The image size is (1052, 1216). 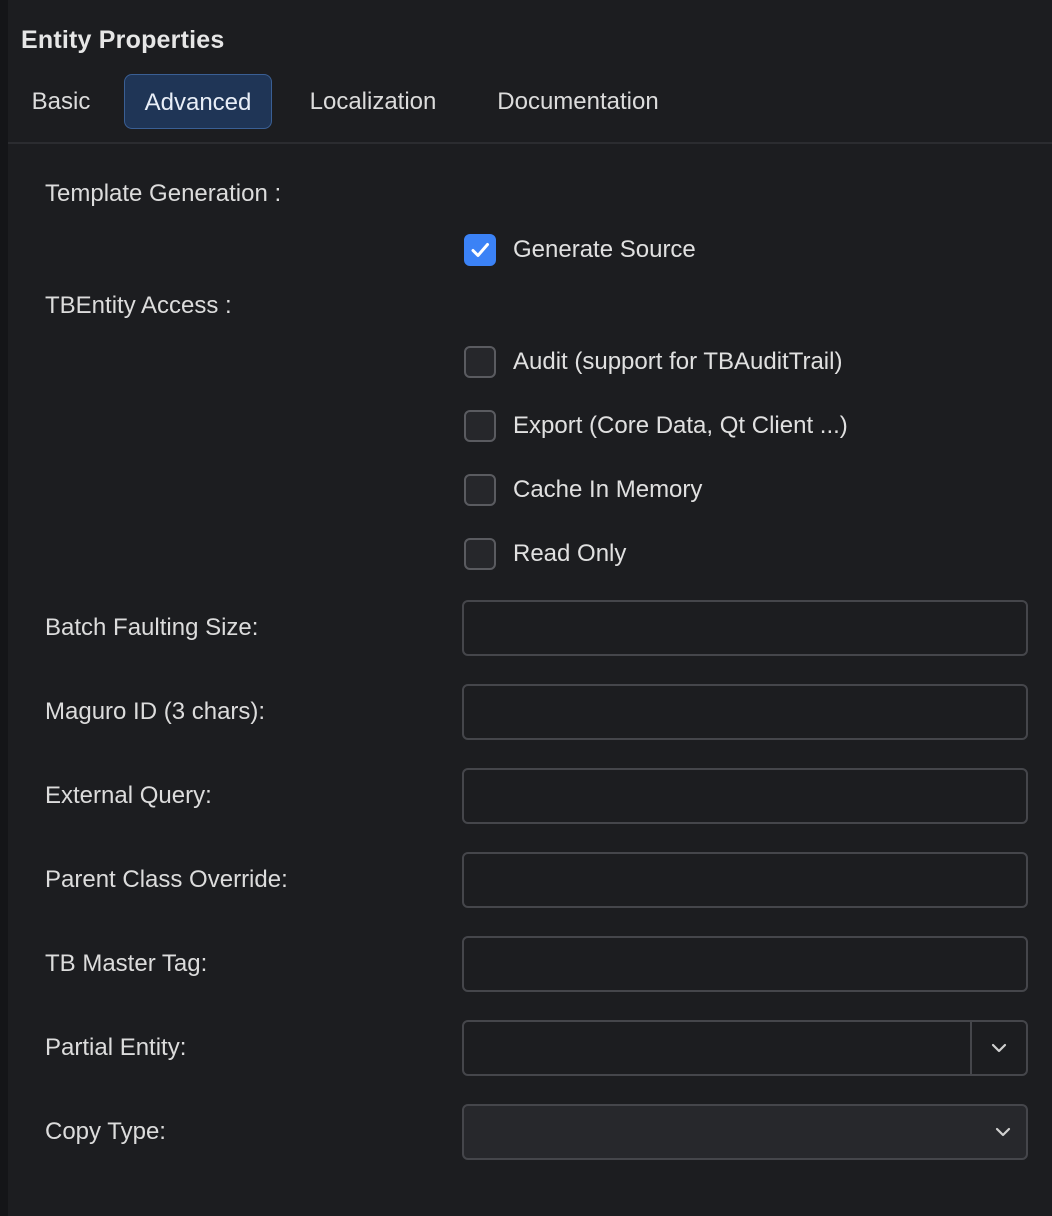 What do you see at coordinates (745, 712) in the screenshot?
I see `maguro-id-input` at bounding box center [745, 712].